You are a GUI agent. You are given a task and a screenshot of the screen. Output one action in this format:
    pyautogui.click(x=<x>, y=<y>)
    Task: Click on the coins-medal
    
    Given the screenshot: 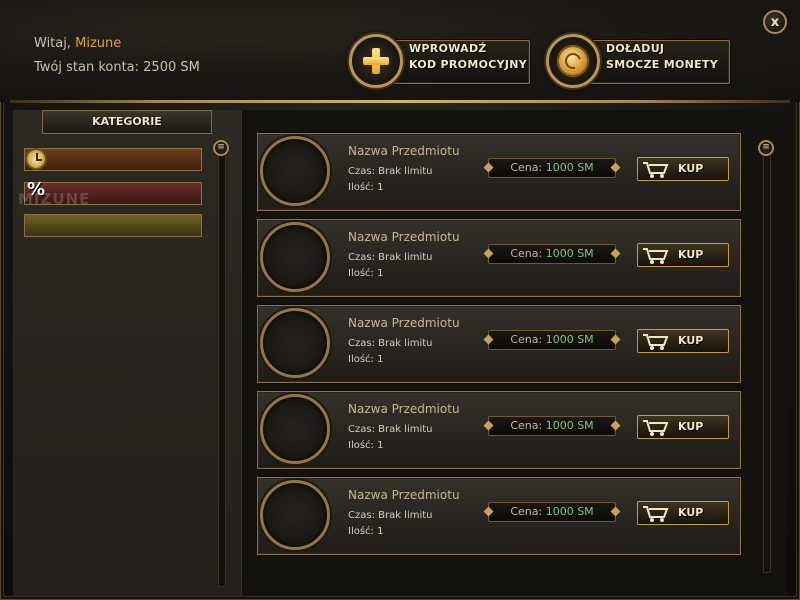 What is the action you would take?
    pyautogui.click(x=573, y=61)
    